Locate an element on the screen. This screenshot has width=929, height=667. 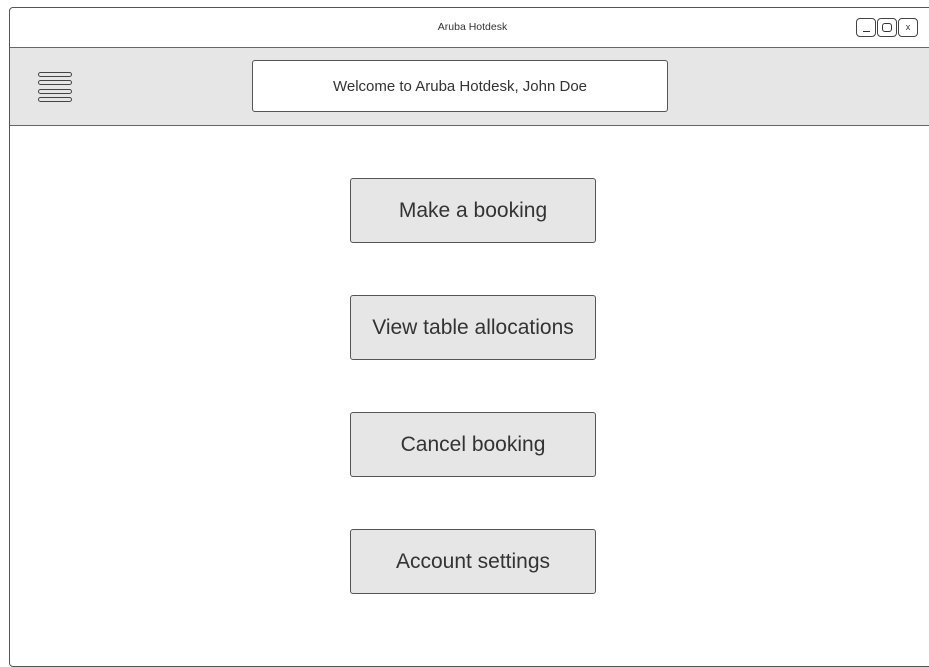
account-settings-button: Account settings is located at coordinates (473, 561).